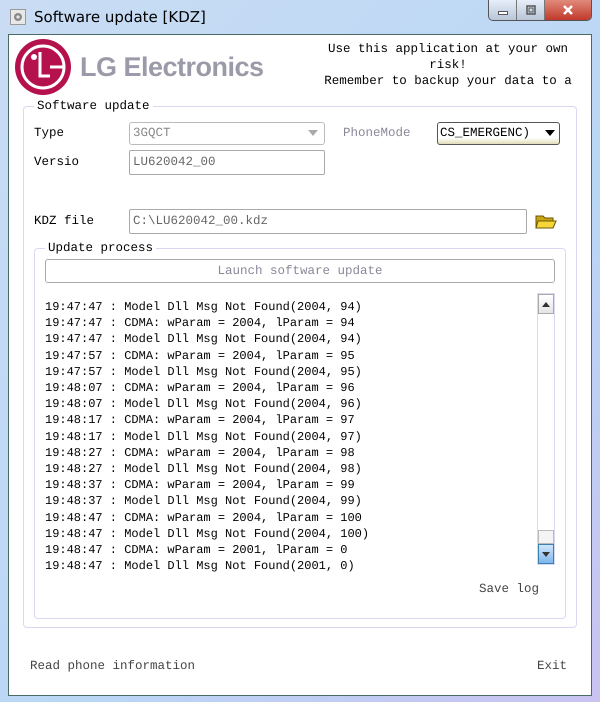 The width and height of the screenshot is (600, 702). Describe the element at coordinates (328, 221) in the screenshot. I see `kdz-file-field: C:\LU620042_00.kdz` at that location.